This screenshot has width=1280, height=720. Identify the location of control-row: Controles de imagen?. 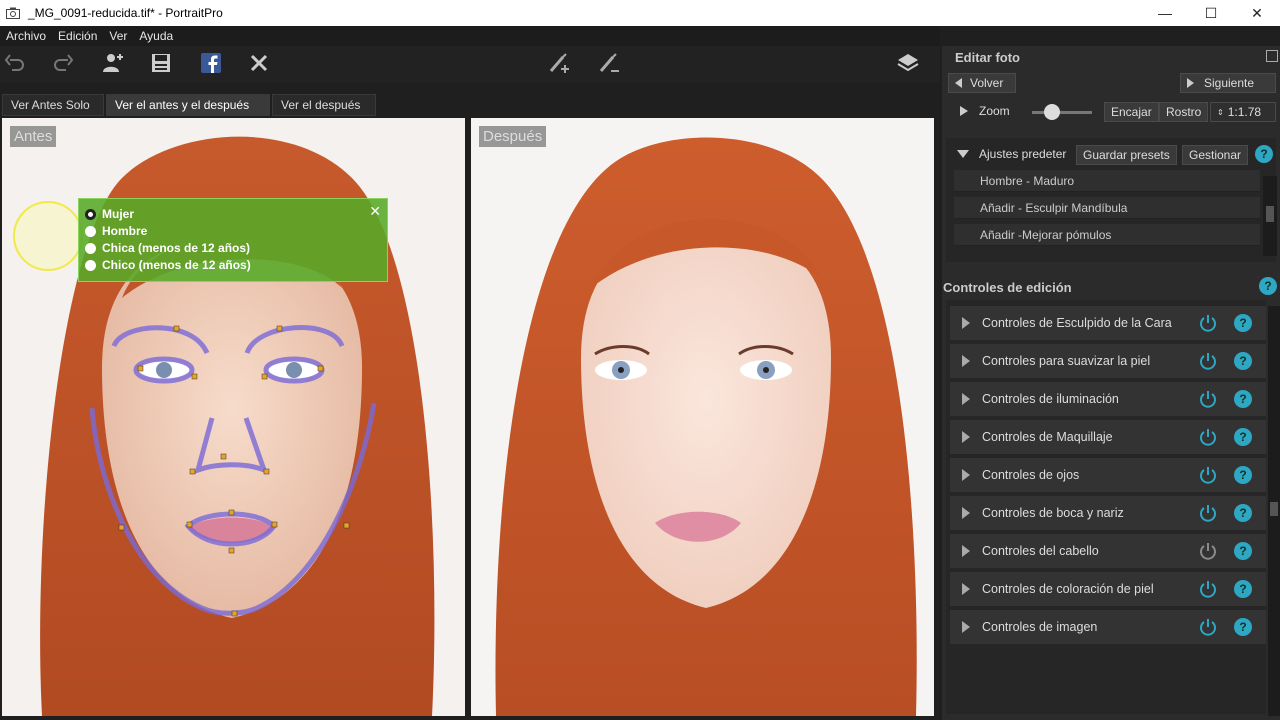
(1108, 627).